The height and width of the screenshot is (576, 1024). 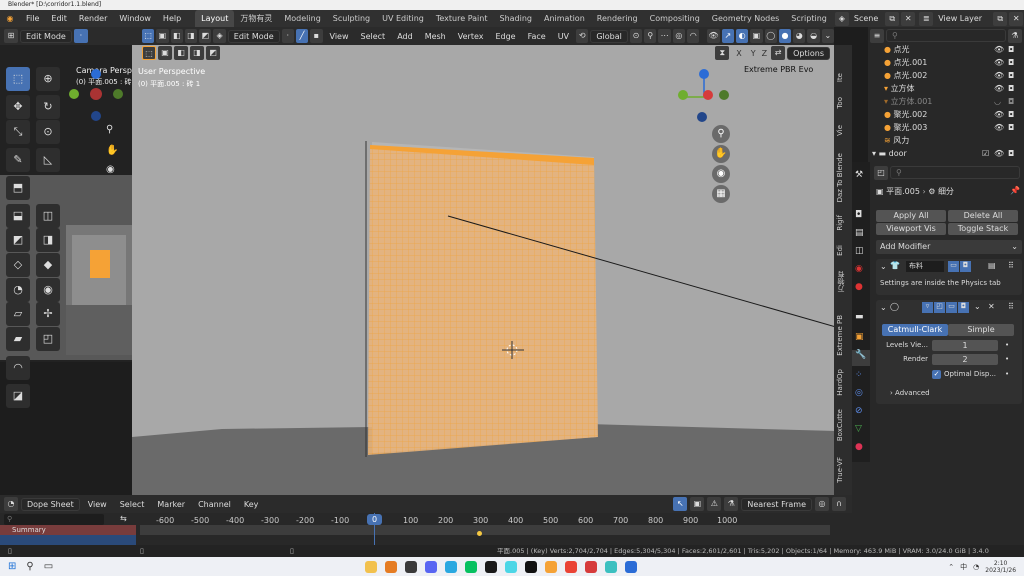 What do you see at coordinates (776, 504) in the screenshot?
I see `snap-mode-dropdown: Nearest Frame` at bounding box center [776, 504].